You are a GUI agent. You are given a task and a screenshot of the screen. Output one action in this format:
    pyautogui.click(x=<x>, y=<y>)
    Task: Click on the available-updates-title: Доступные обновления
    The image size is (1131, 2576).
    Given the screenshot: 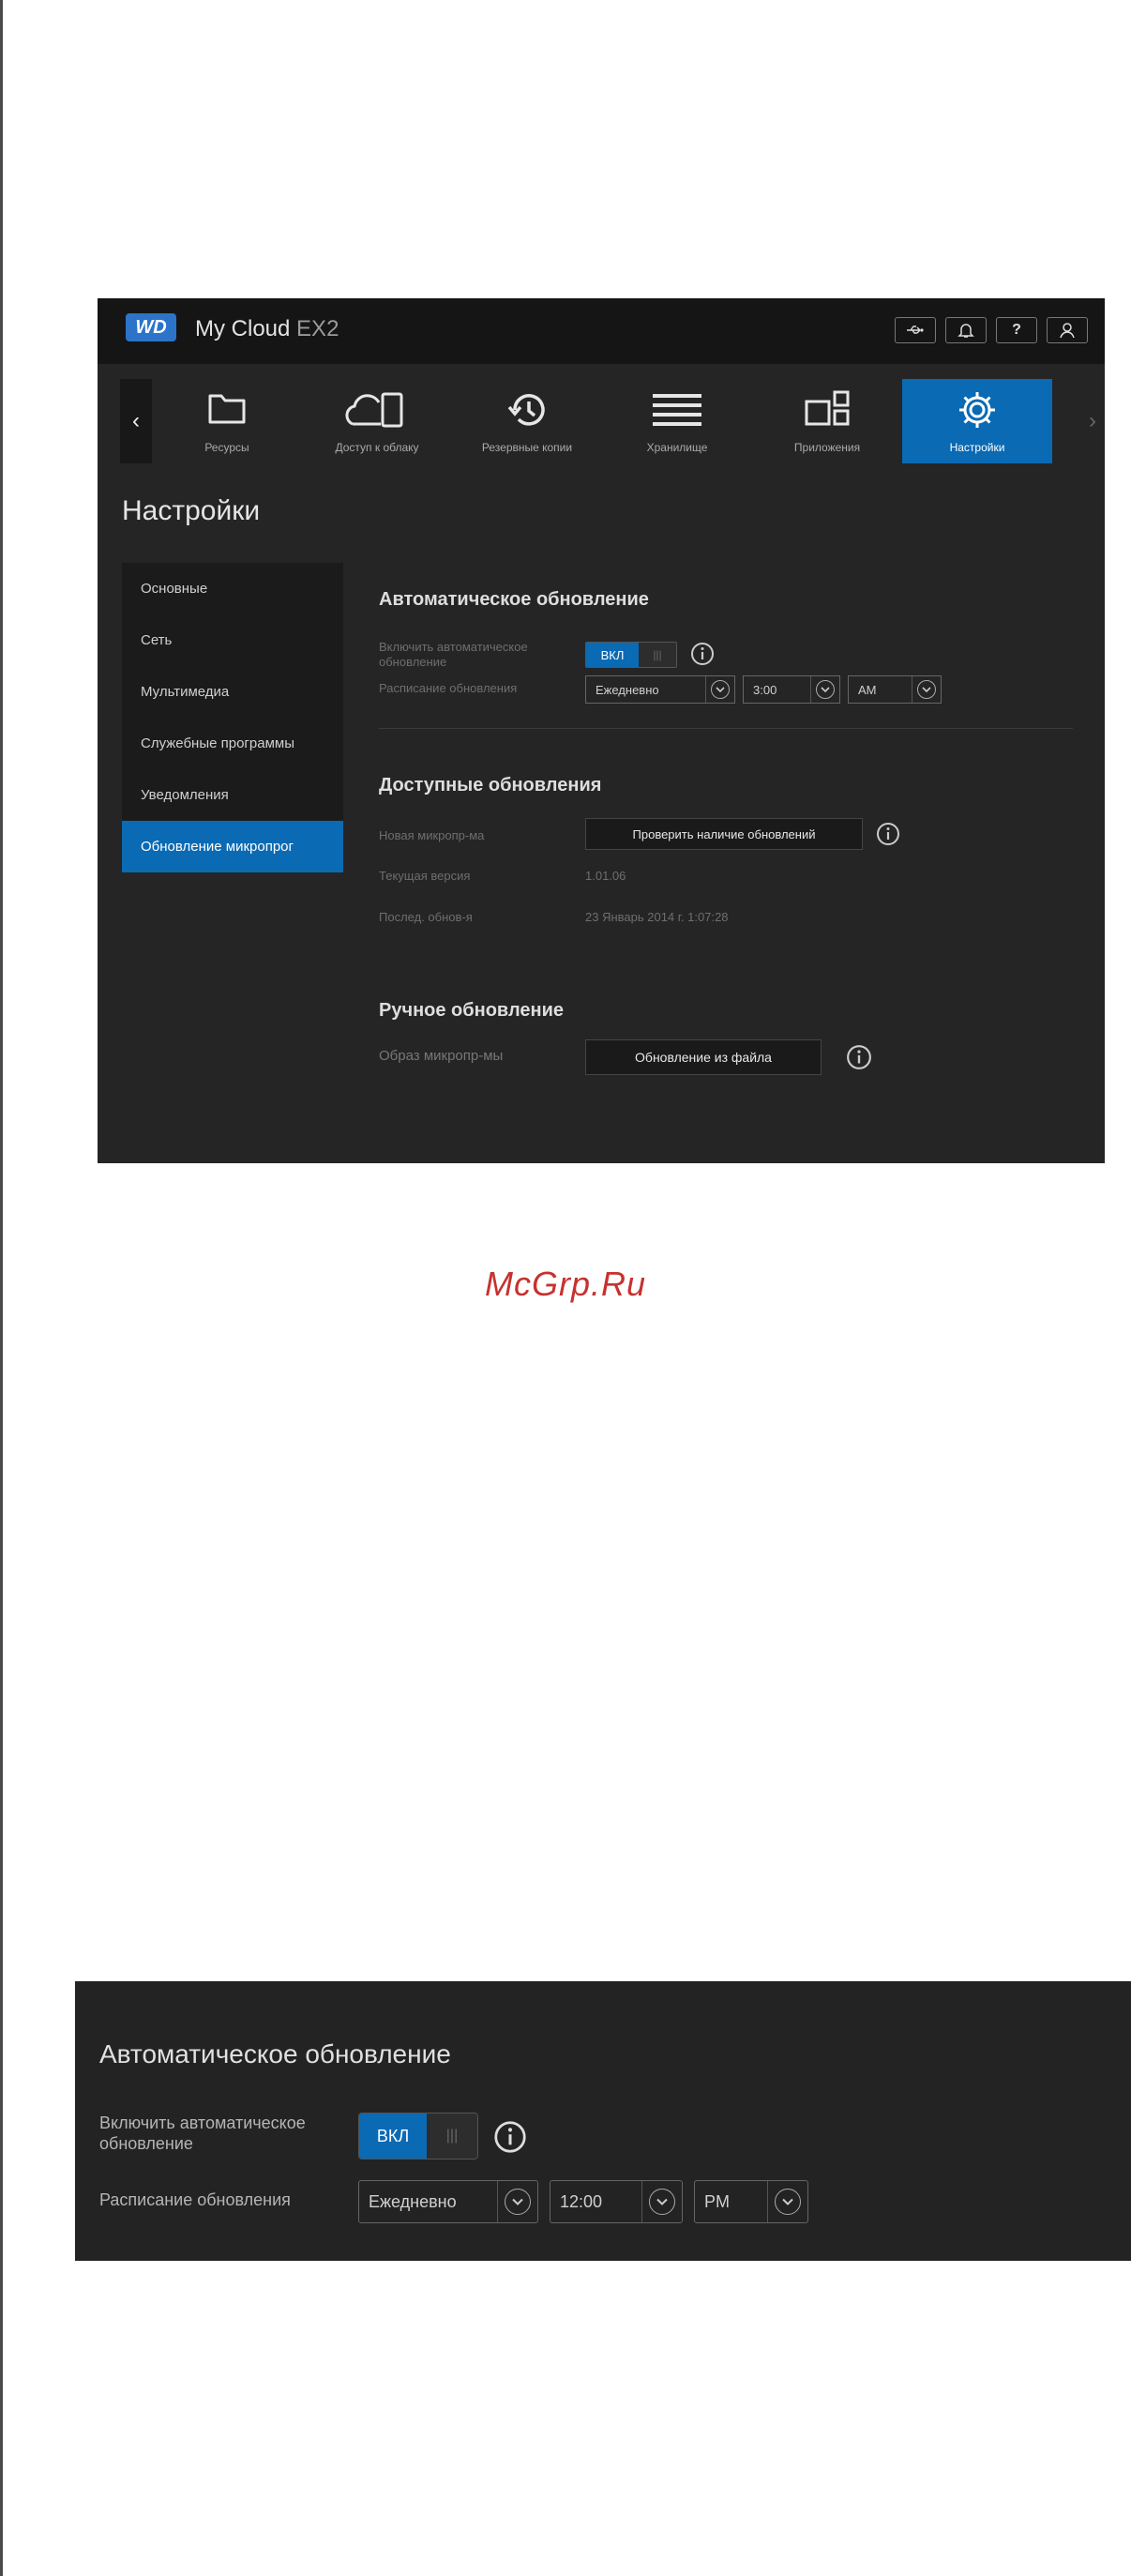 What is the action you would take?
    pyautogui.click(x=490, y=786)
    